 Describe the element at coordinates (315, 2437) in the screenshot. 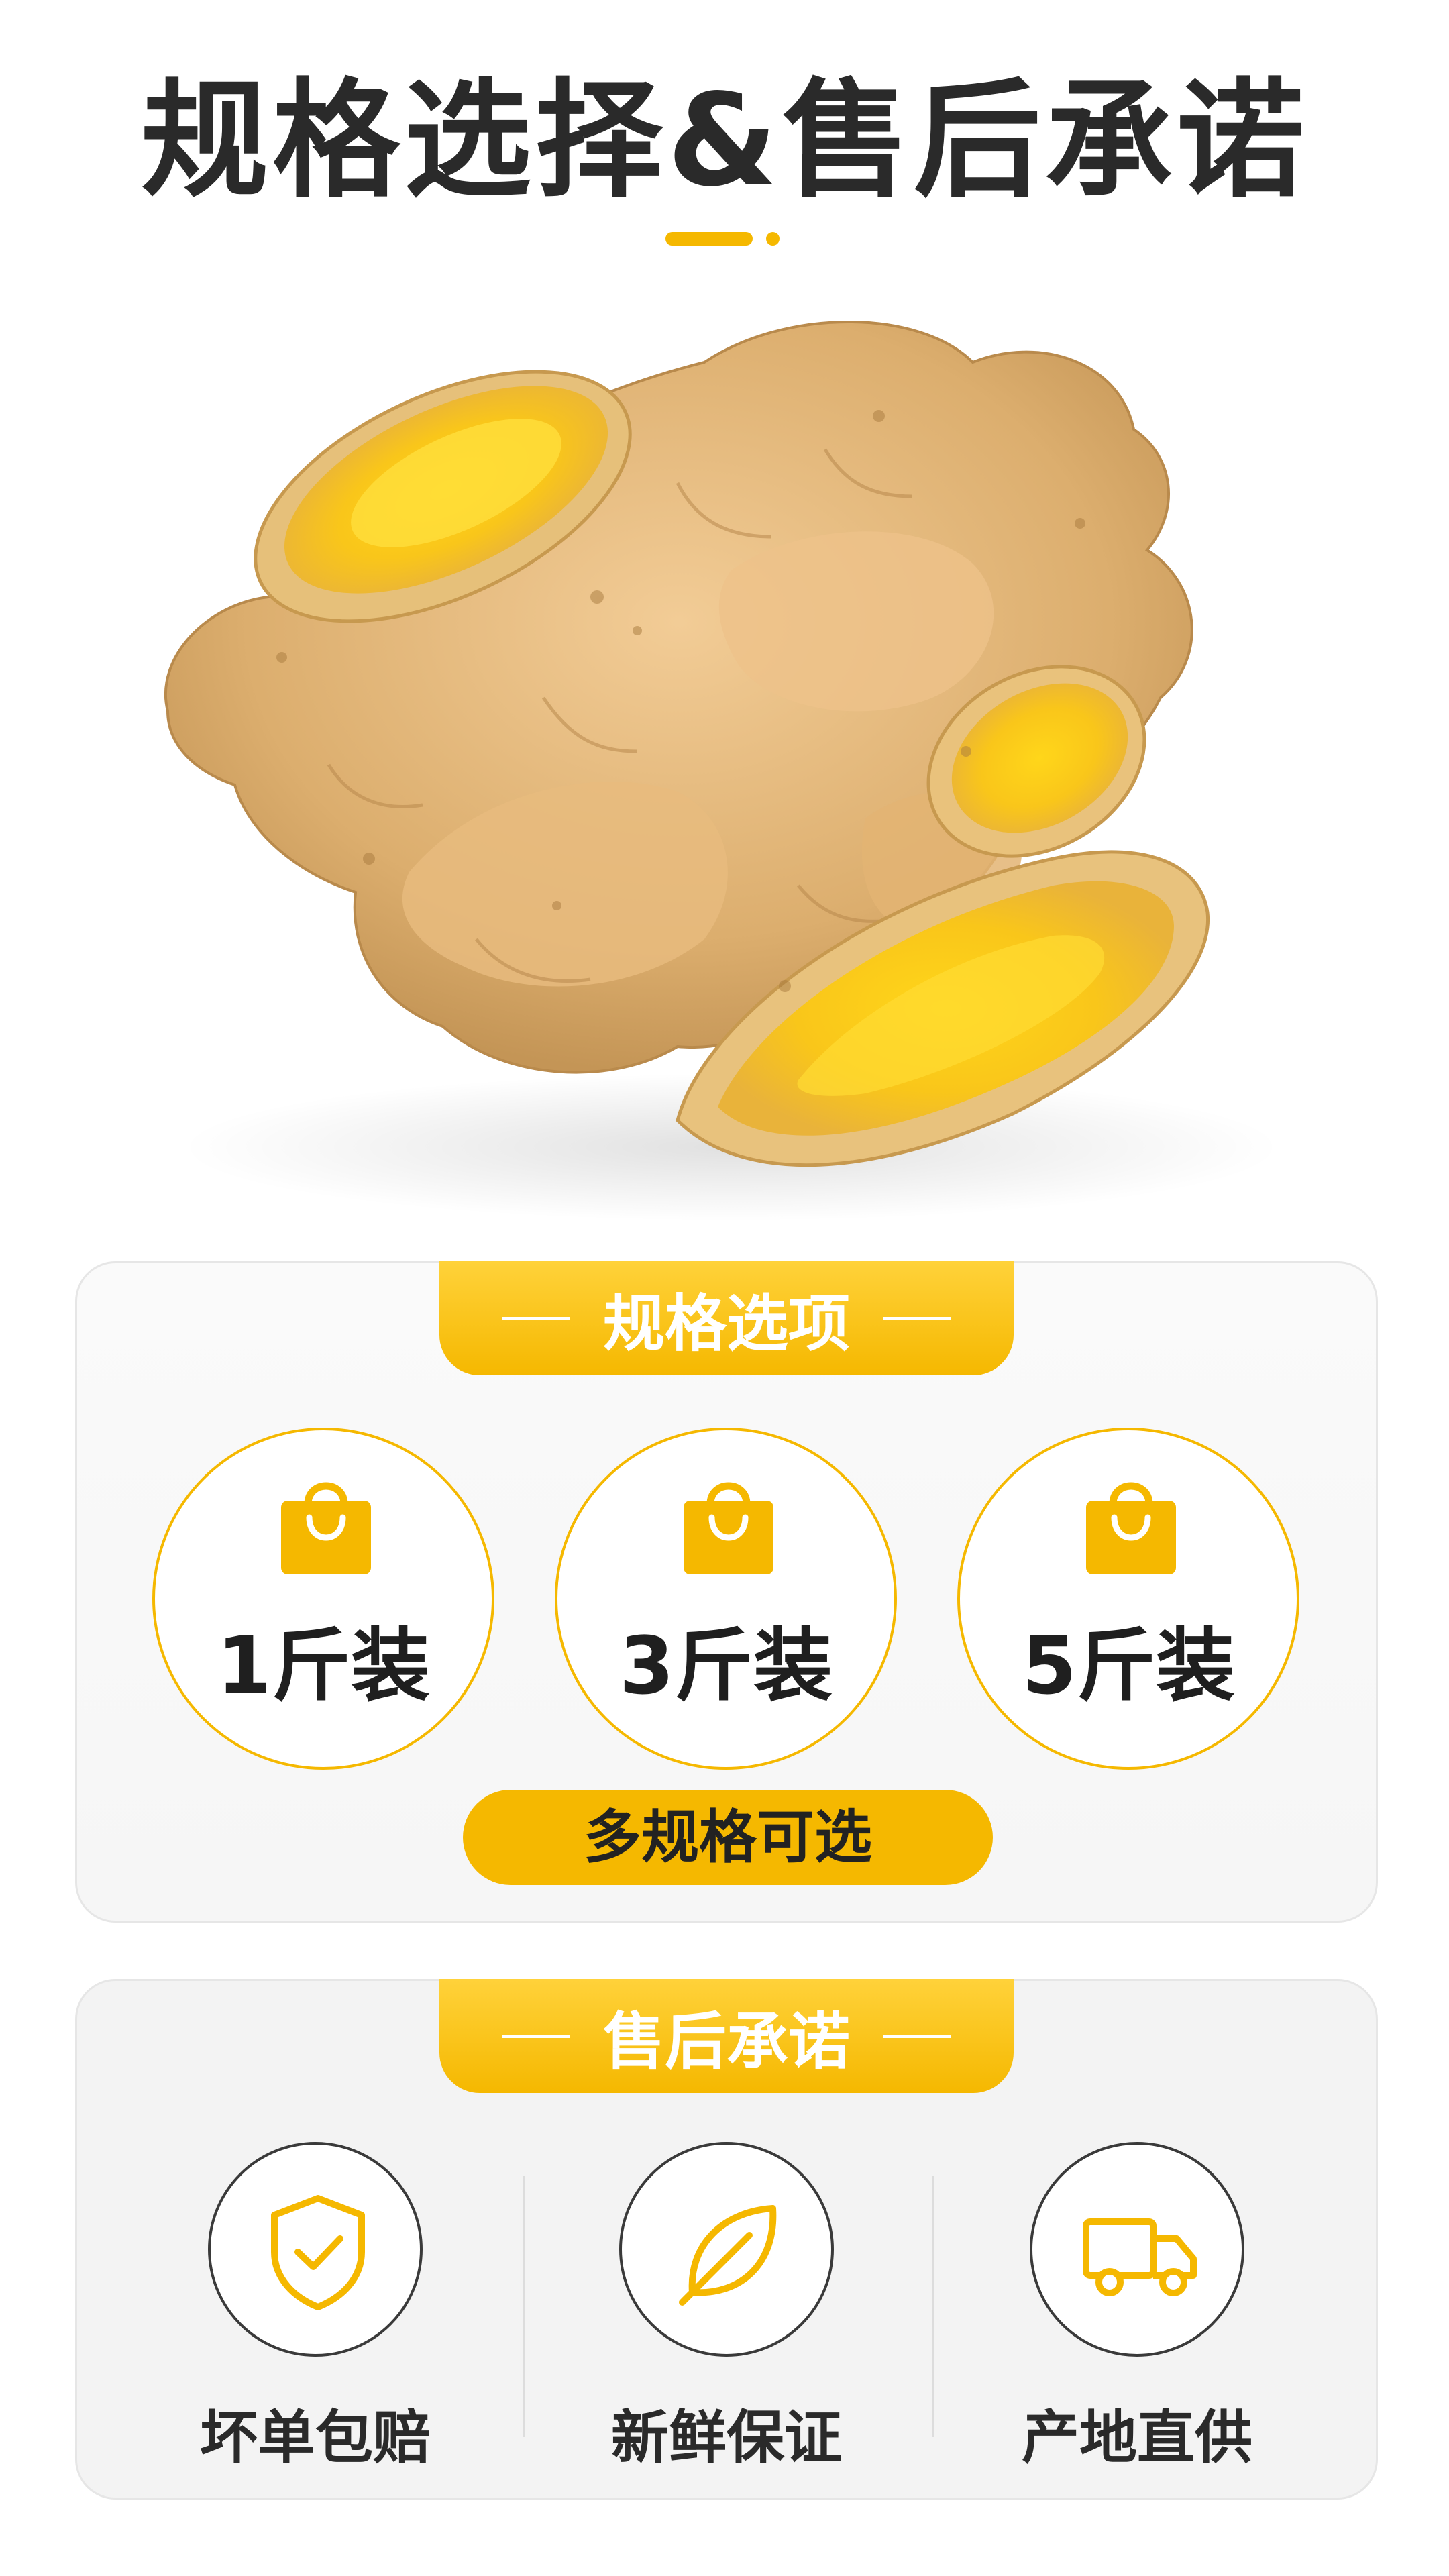

I see `promise-label: 坏单包赔` at that location.